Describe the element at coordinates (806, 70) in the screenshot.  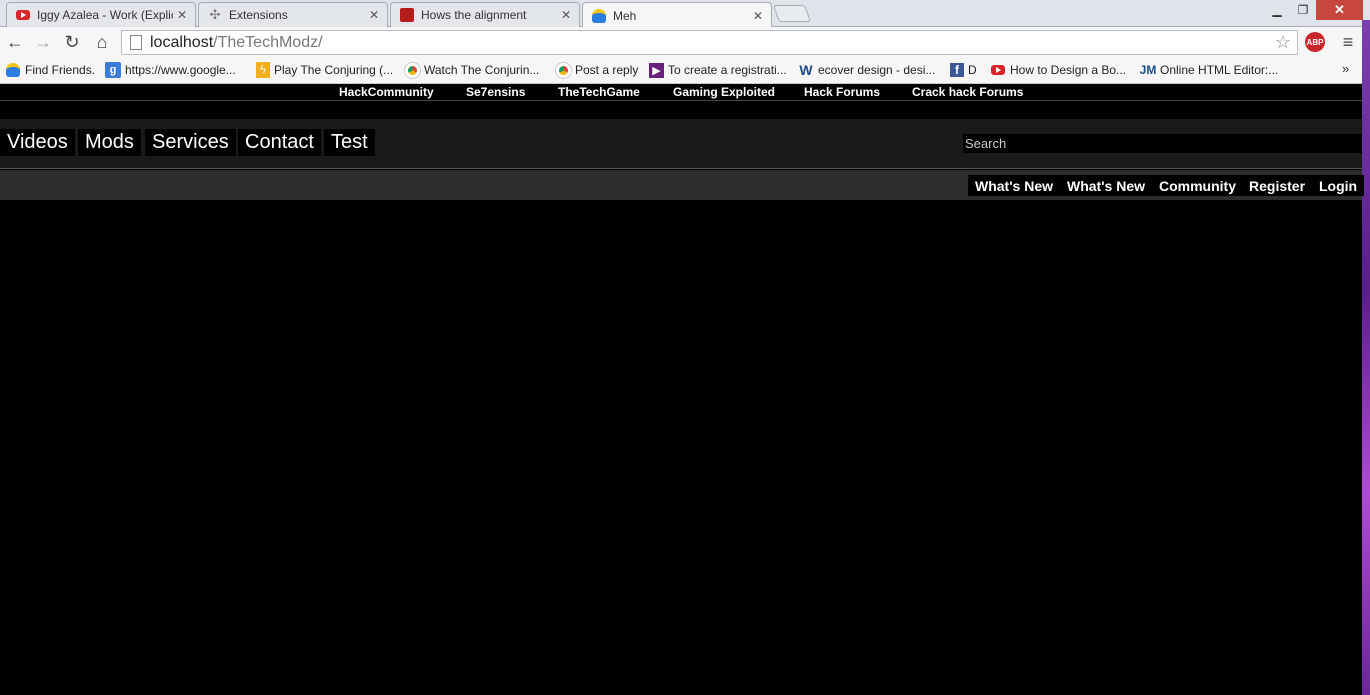
I see `wordpress-icon: W` at that location.